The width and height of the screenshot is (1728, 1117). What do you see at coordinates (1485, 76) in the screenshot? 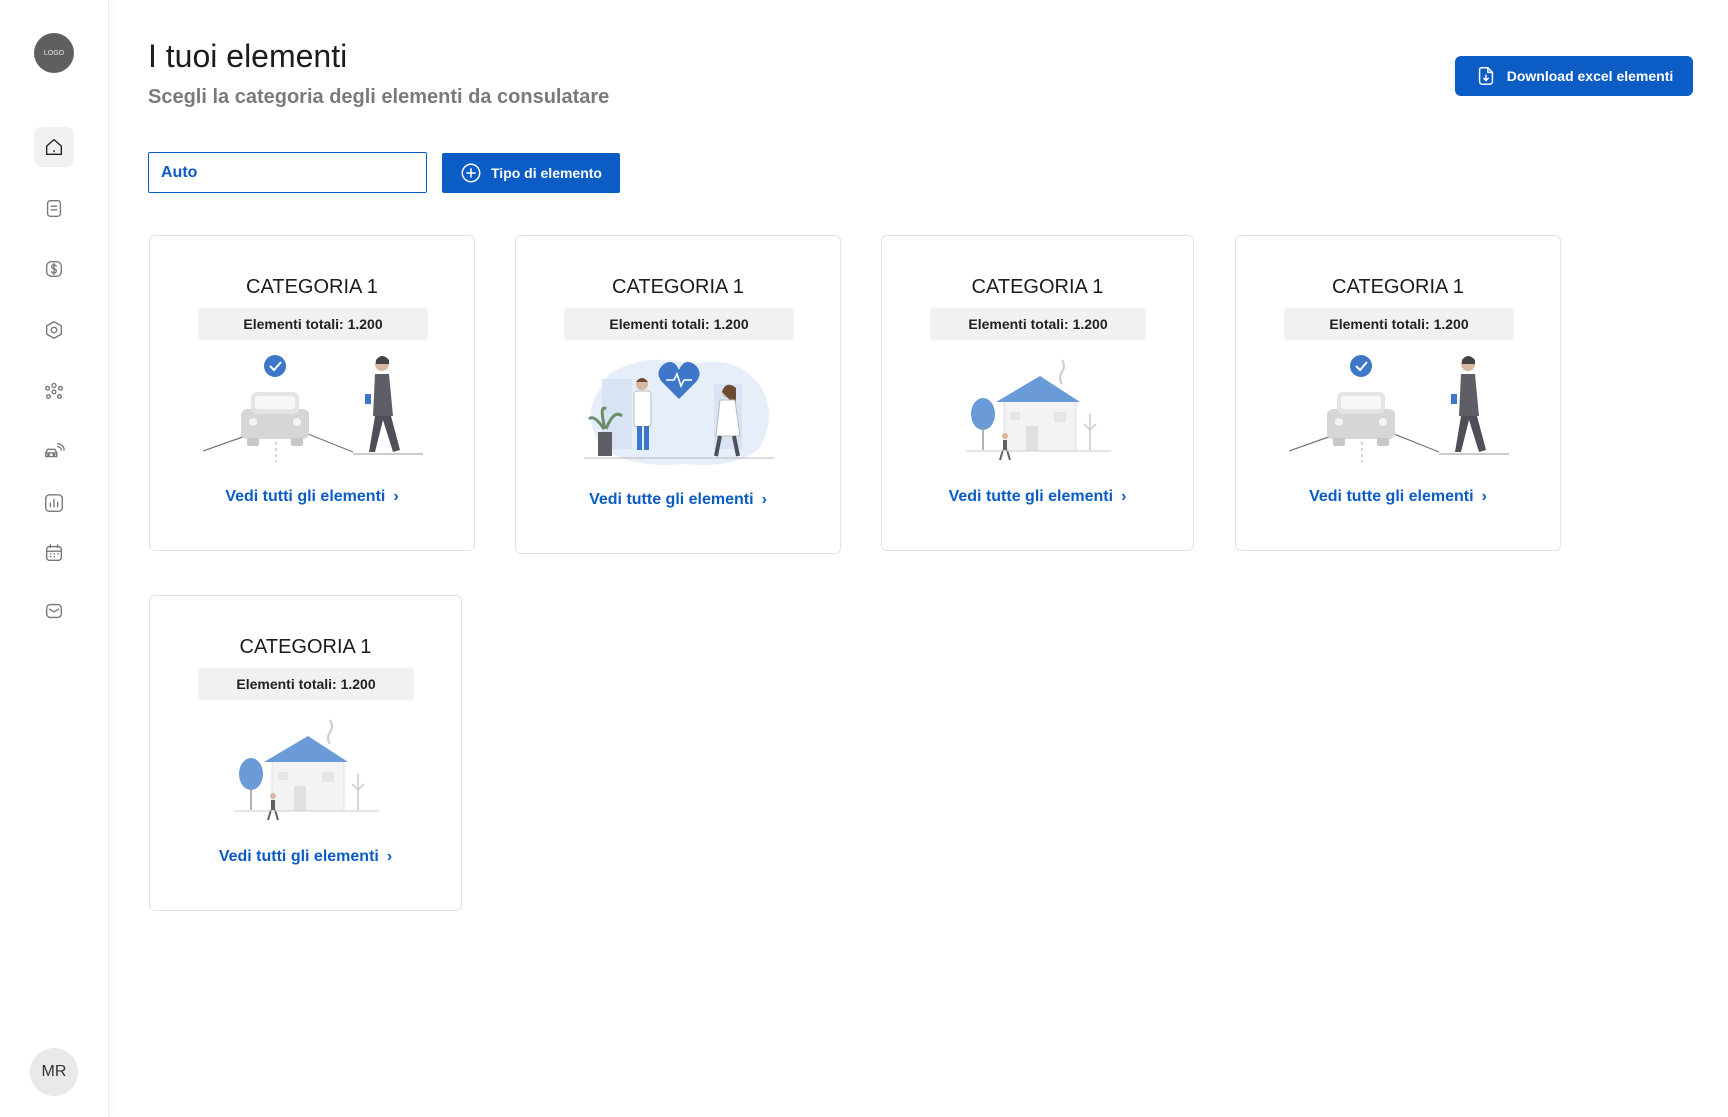
I see `file-download-icon` at bounding box center [1485, 76].